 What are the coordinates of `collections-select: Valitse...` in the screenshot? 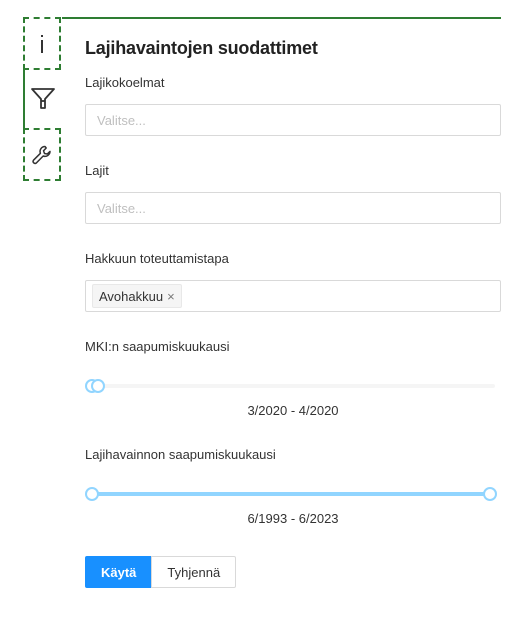 It's located at (293, 120).